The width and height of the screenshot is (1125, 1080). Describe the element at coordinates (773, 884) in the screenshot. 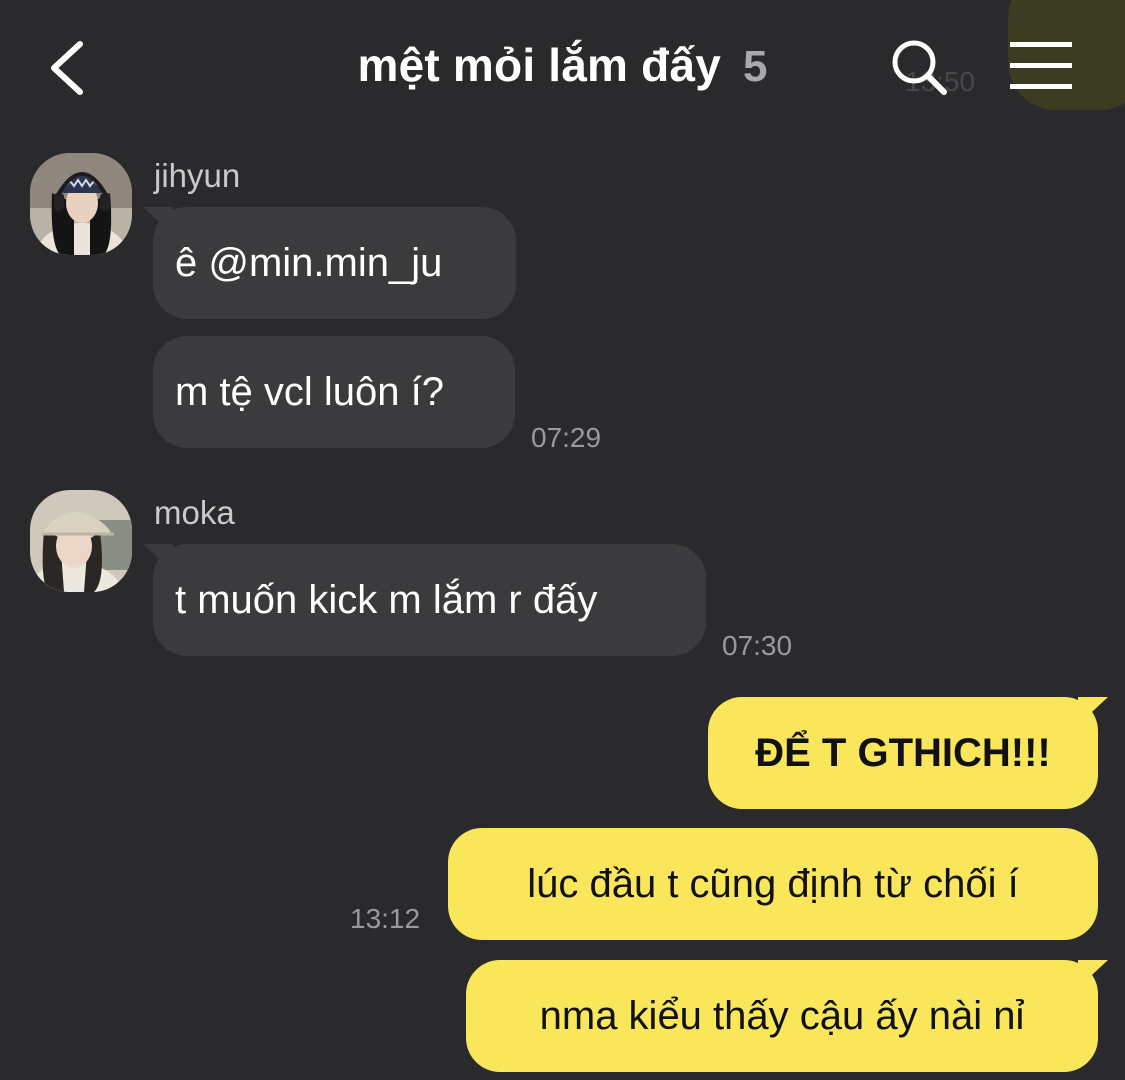

I see `my-message-bubble: lúc đầu t cũng định từ chối í` at that location.